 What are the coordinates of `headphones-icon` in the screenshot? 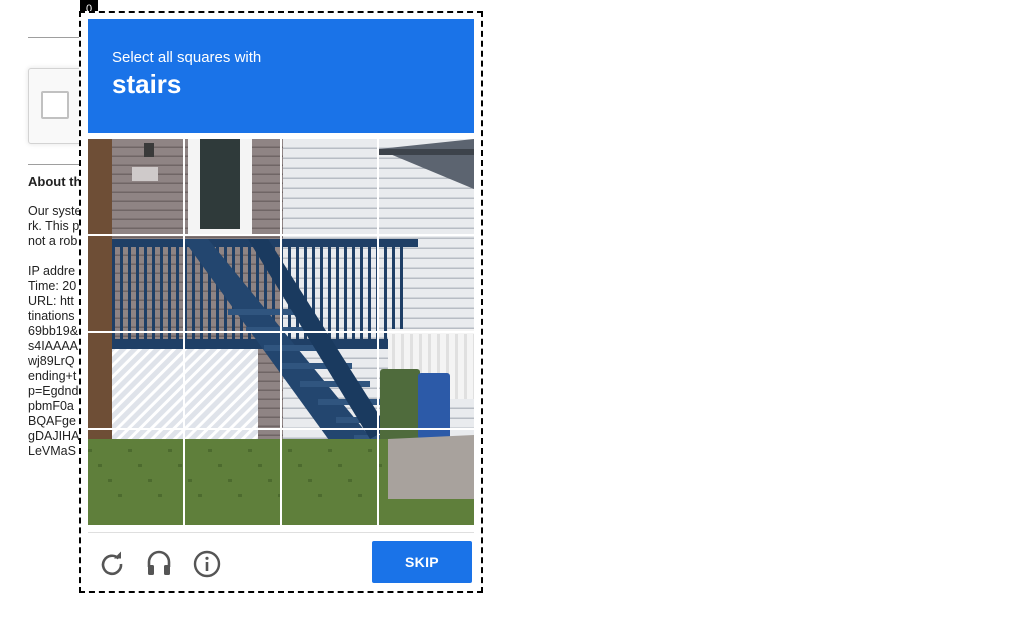 It's located at (159, 563).